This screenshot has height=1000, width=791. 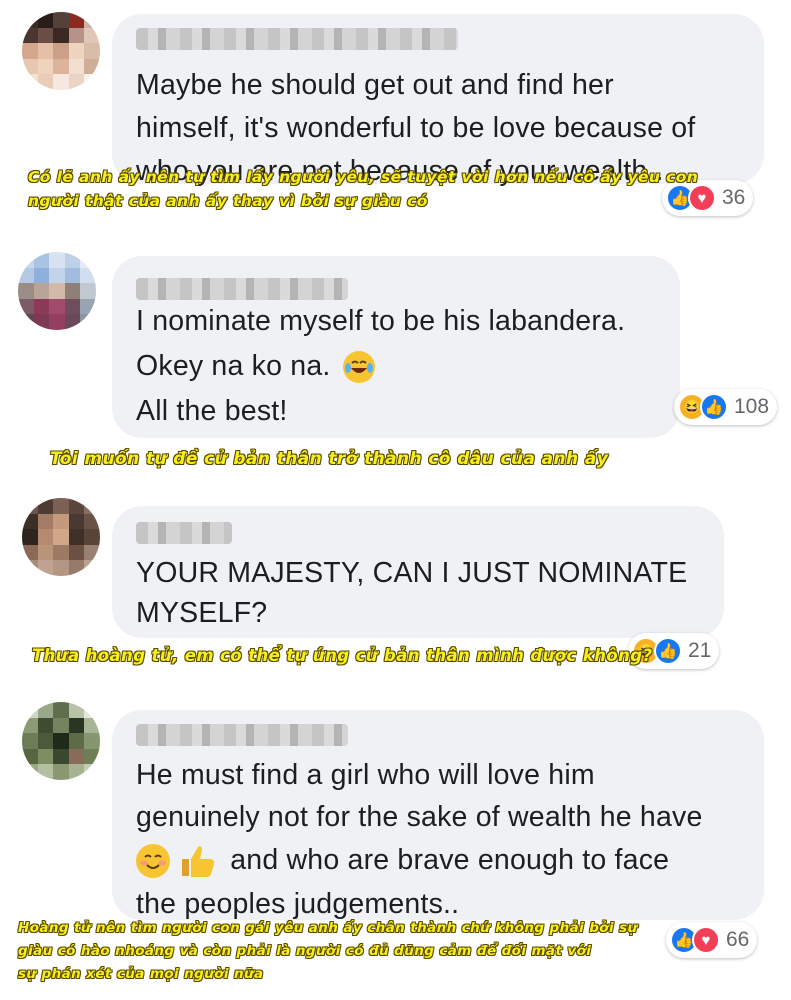 I want to click on comment-text-line: and who are brave enough to face, so click(x=402, y=860).